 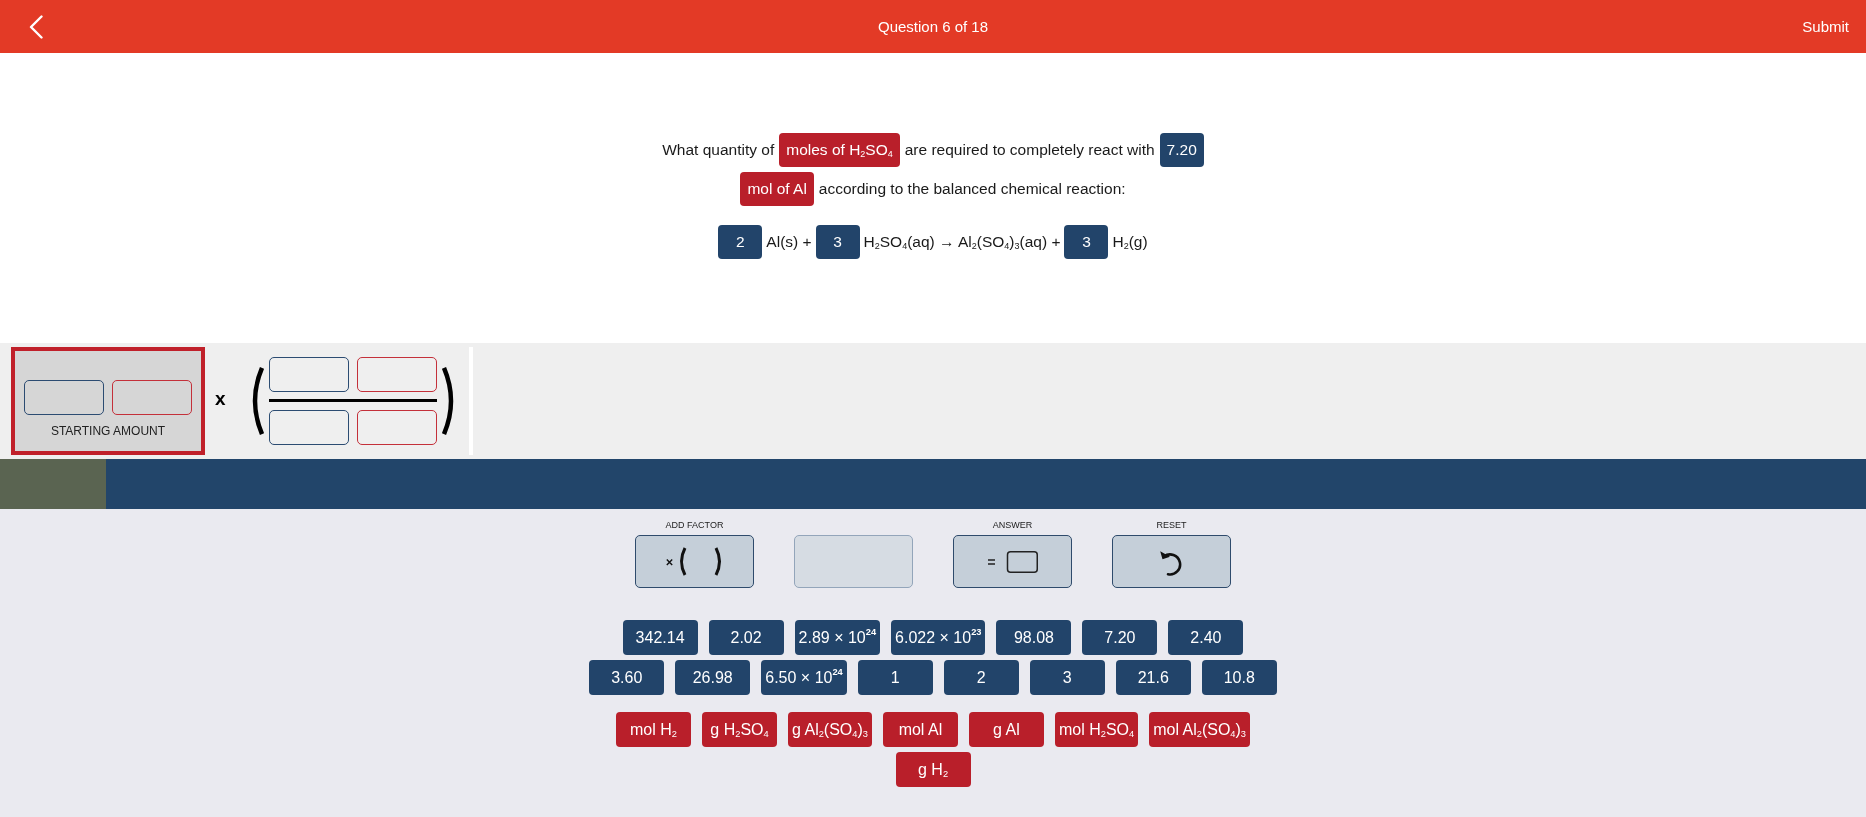 What do you see at coordinates (1034, 637) in the screenshot?
I see `number-tile: 98.08` at bounding box center [1034, 637].